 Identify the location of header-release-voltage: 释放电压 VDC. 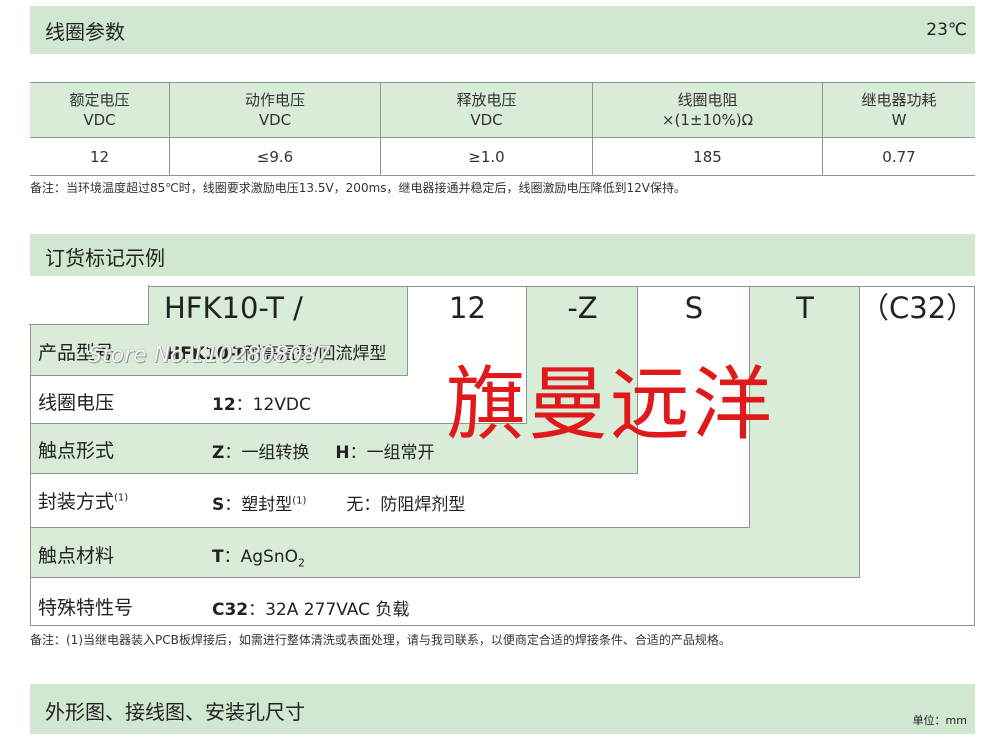
(486, 110).